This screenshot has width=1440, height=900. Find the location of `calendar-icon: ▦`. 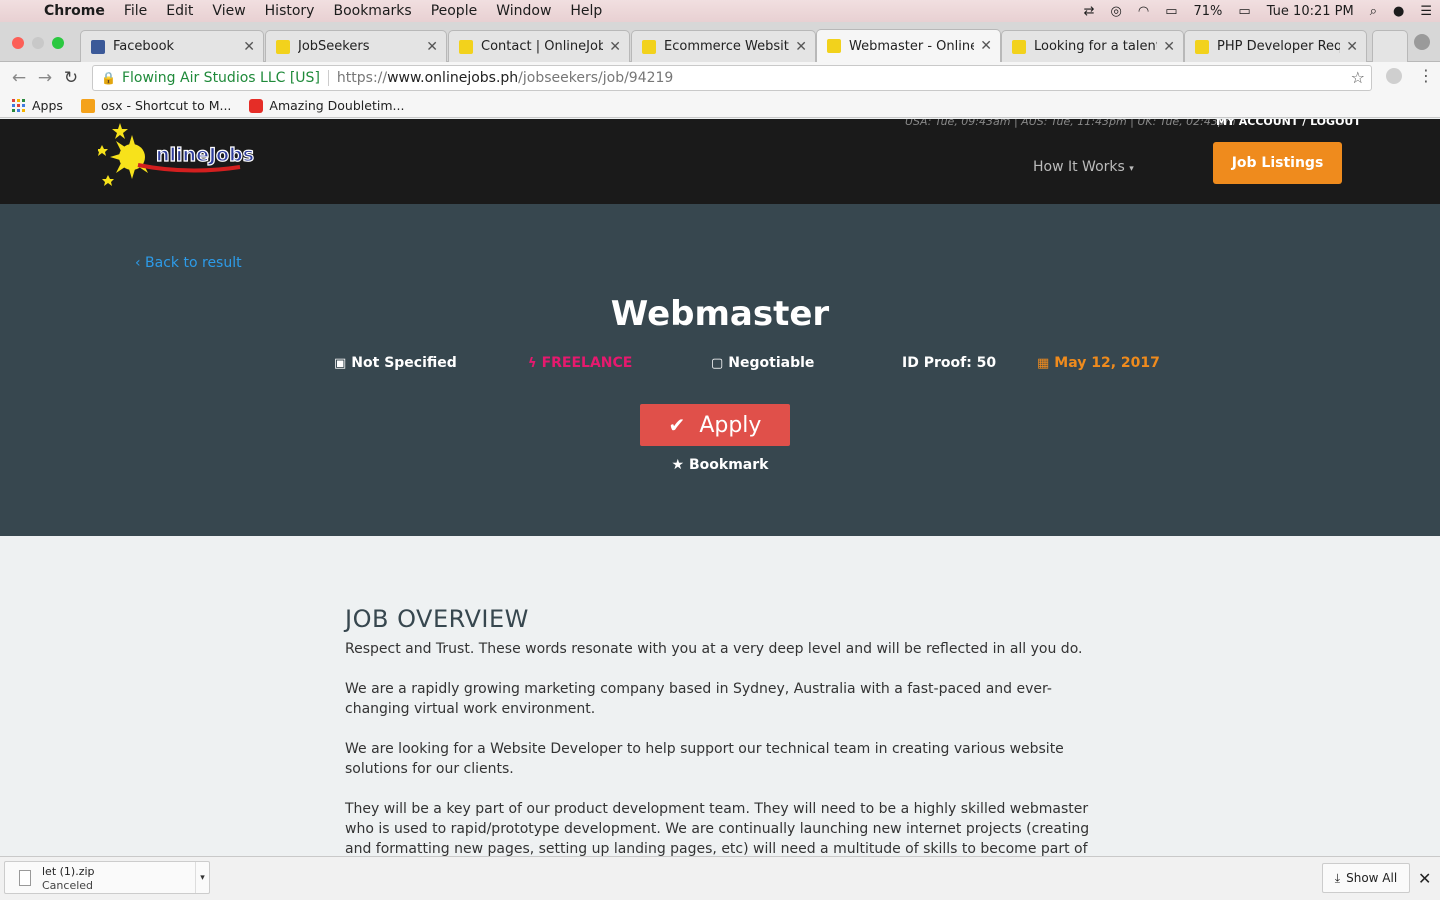

calendar-icon: ▦ is located at coordinates (1043, 363).